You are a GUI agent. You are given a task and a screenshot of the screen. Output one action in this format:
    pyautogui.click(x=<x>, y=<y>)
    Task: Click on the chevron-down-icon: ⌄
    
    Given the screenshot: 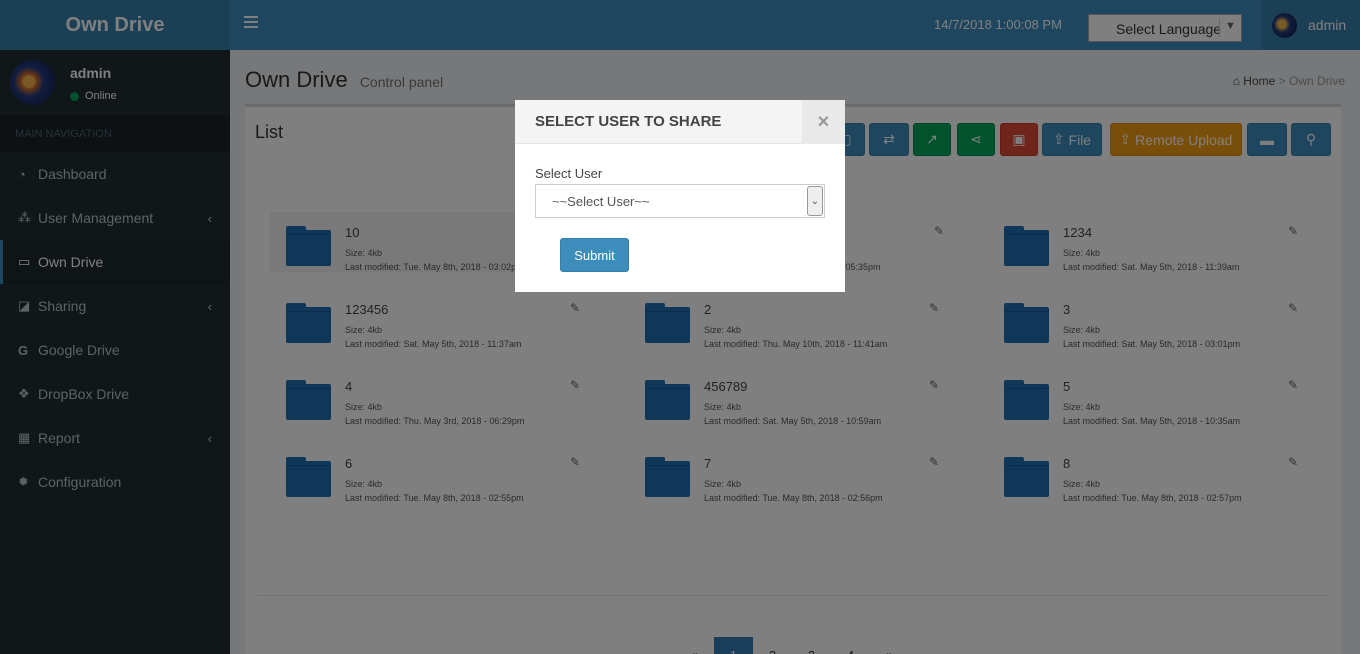 What is the action you would take?
    pyautogui.click(x=815, y=201)
    